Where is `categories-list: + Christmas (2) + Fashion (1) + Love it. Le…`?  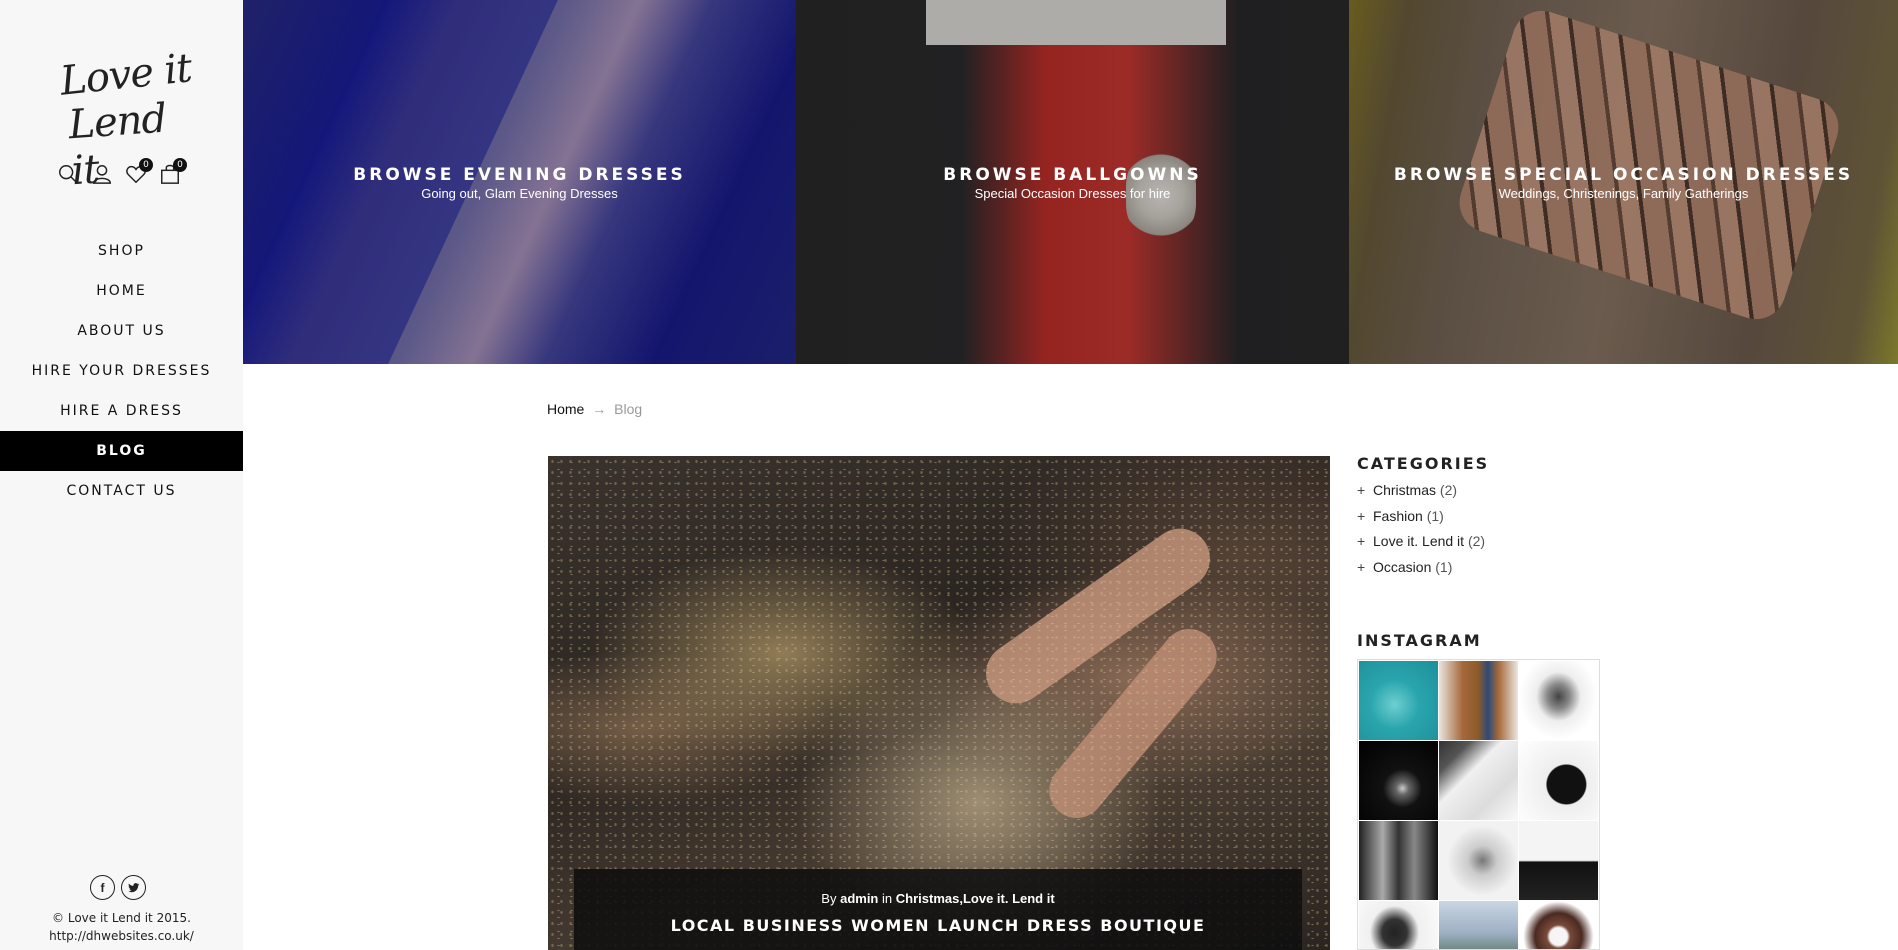
categories-list: + Christmas (2) + Fashion (1) + Love it. Le… is located at coordinates (1421, 533).